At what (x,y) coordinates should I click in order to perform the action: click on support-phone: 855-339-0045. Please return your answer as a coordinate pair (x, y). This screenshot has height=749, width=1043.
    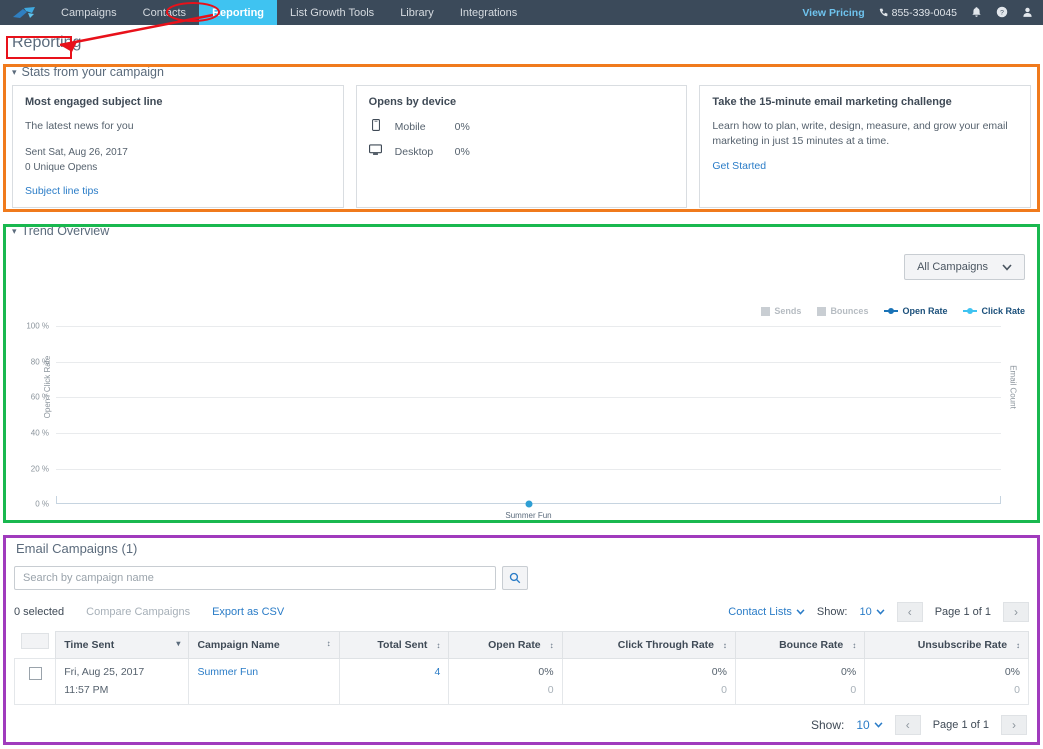
    Looking at the image, I should click on (918, 13).